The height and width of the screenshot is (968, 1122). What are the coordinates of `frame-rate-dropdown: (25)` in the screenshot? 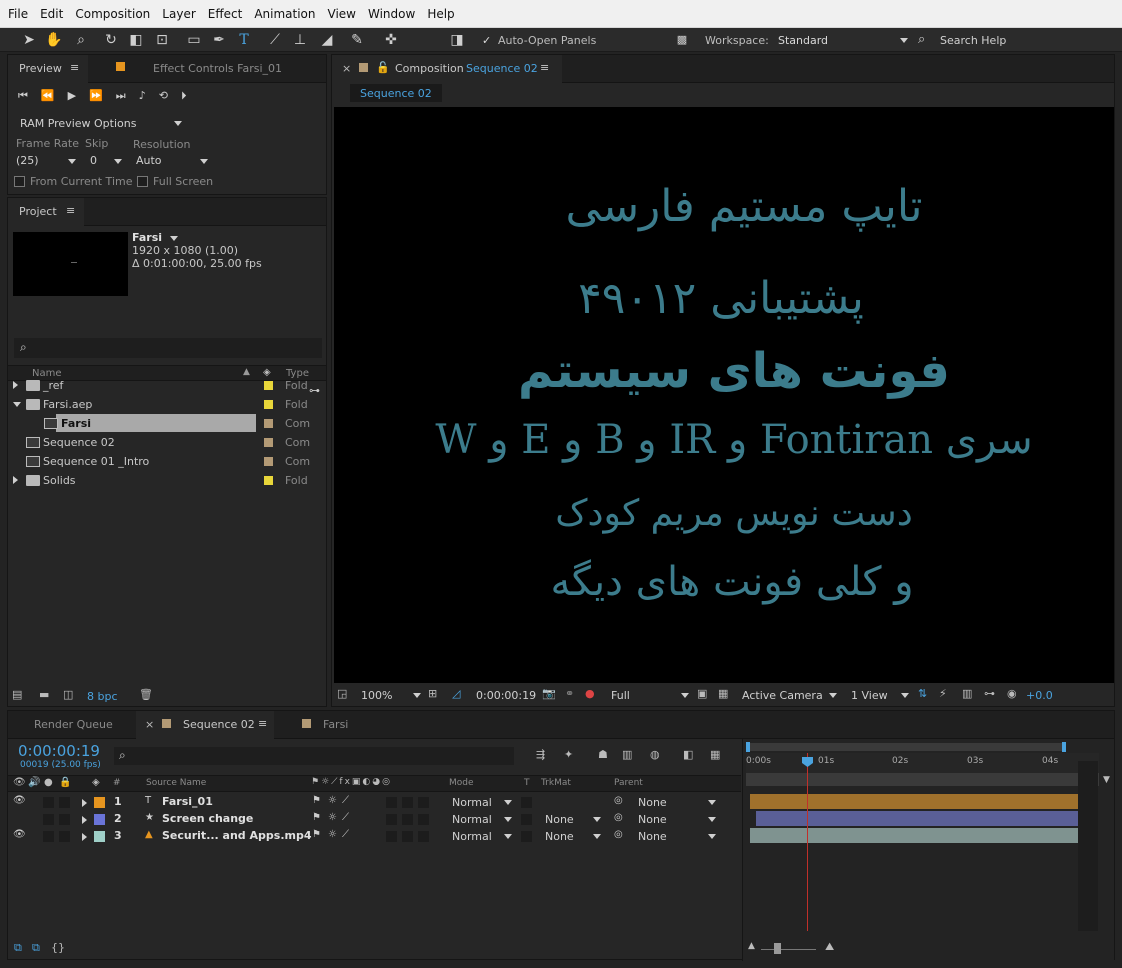 It's located at (46, 161).